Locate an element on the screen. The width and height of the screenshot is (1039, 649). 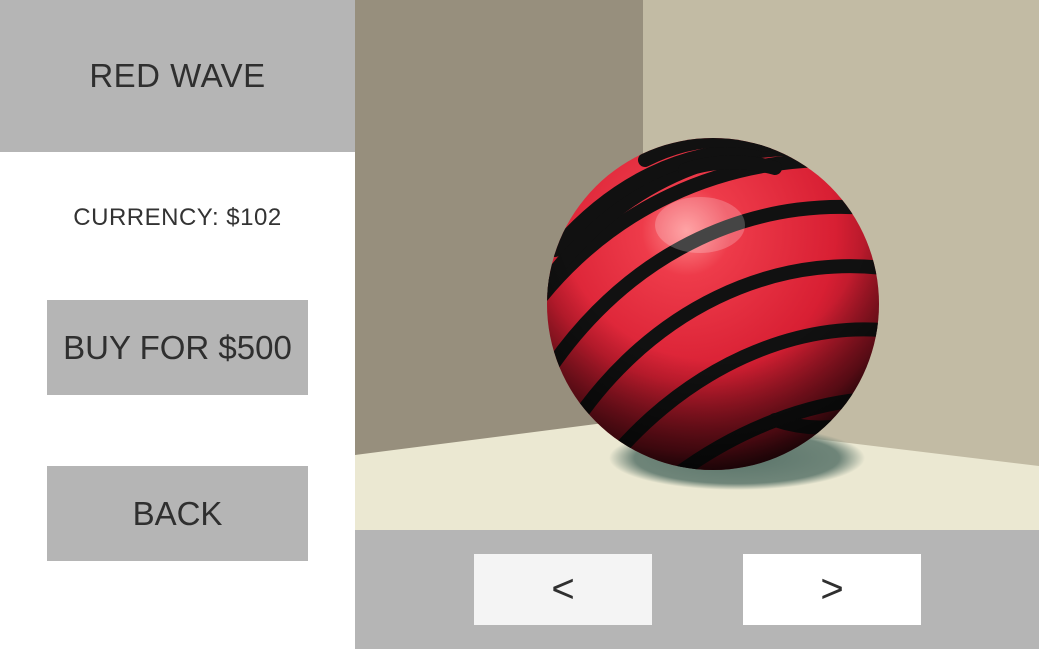
previous-skin-button: < is located at coordinates (563, 589).